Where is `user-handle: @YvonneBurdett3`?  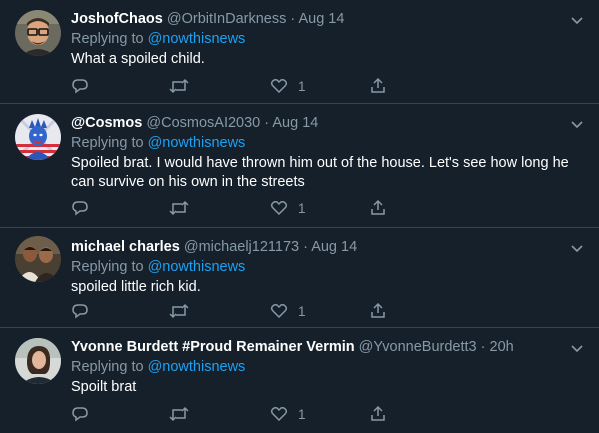 user-handle: @YvonneBurdett3 is located at coordinates (418, 347).